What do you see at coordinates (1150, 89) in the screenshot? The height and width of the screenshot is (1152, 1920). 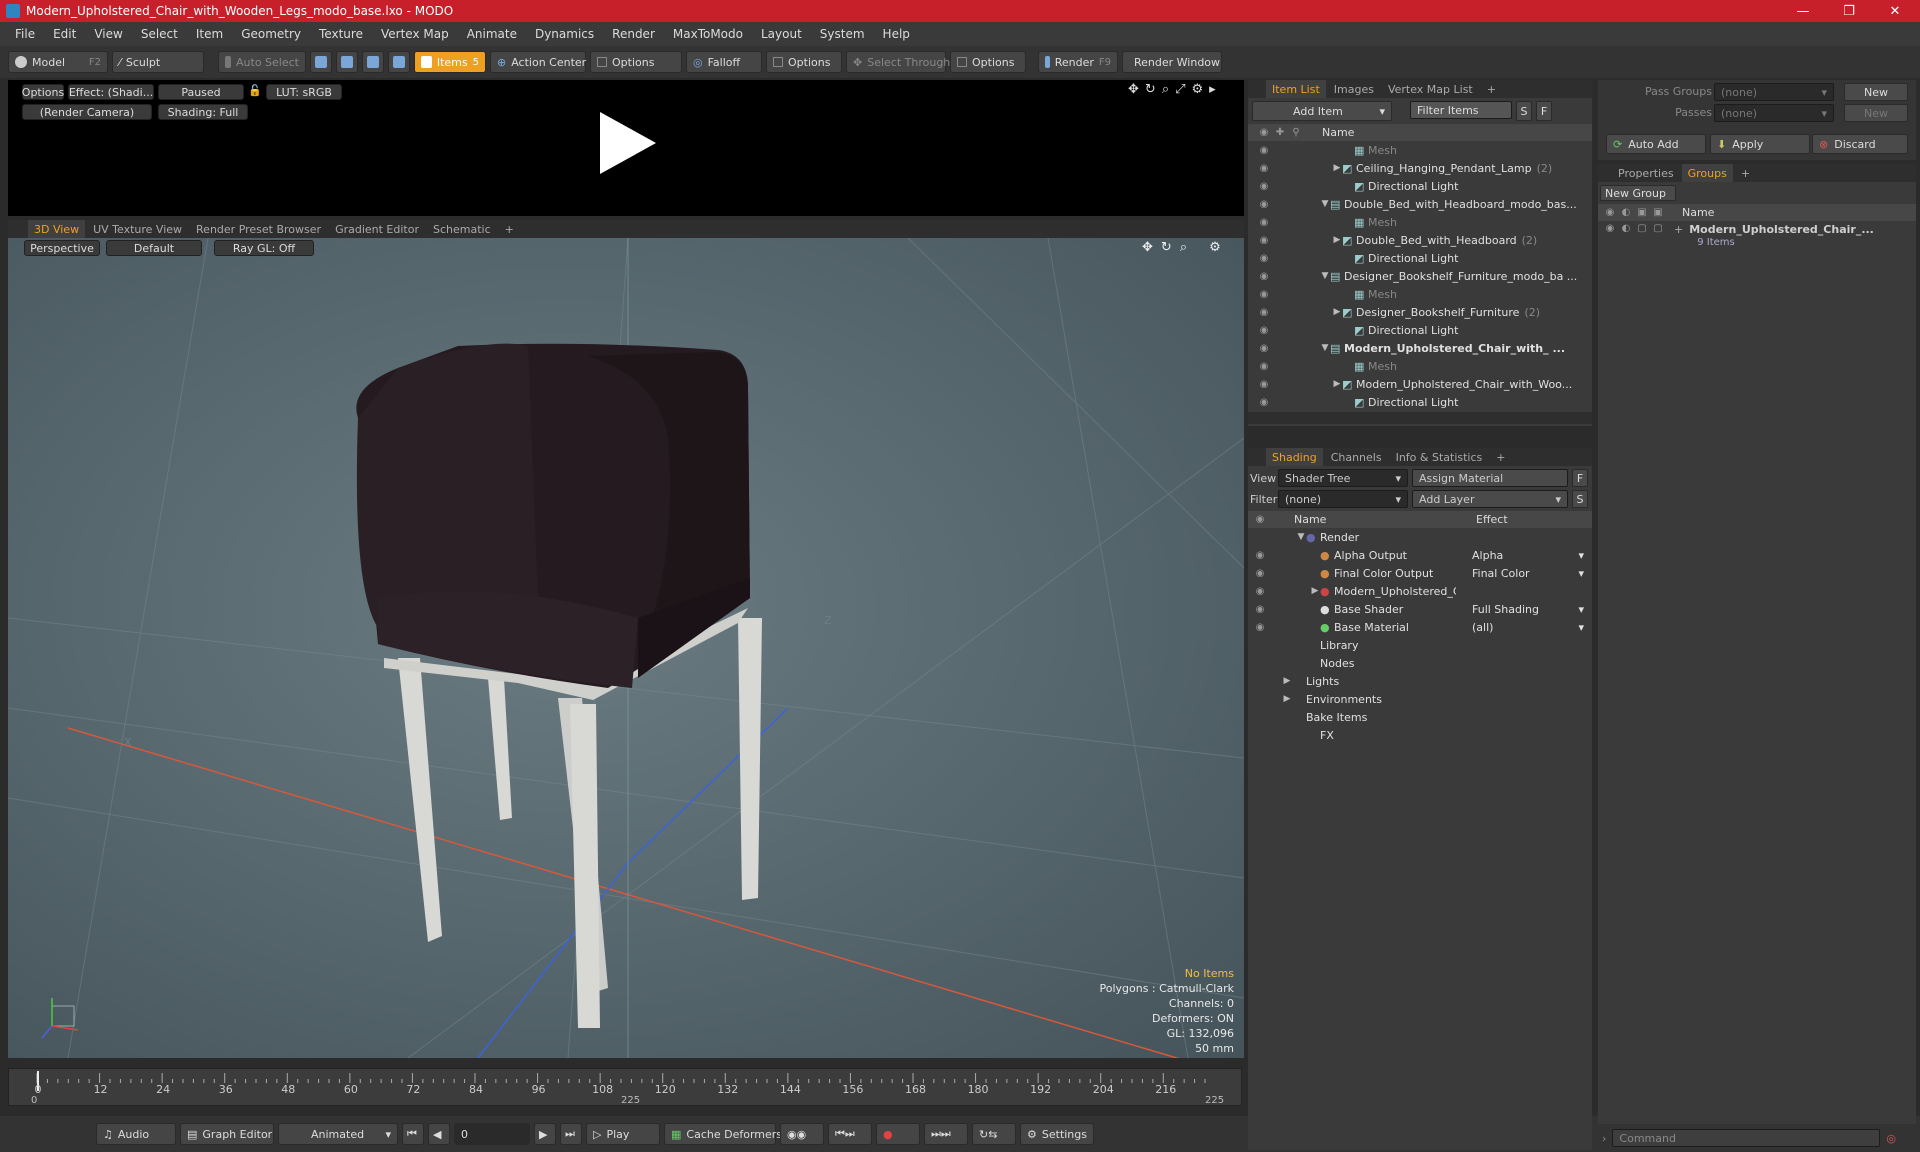 I see `rotate-icon: ↻` at bounding box center [1150, 89].